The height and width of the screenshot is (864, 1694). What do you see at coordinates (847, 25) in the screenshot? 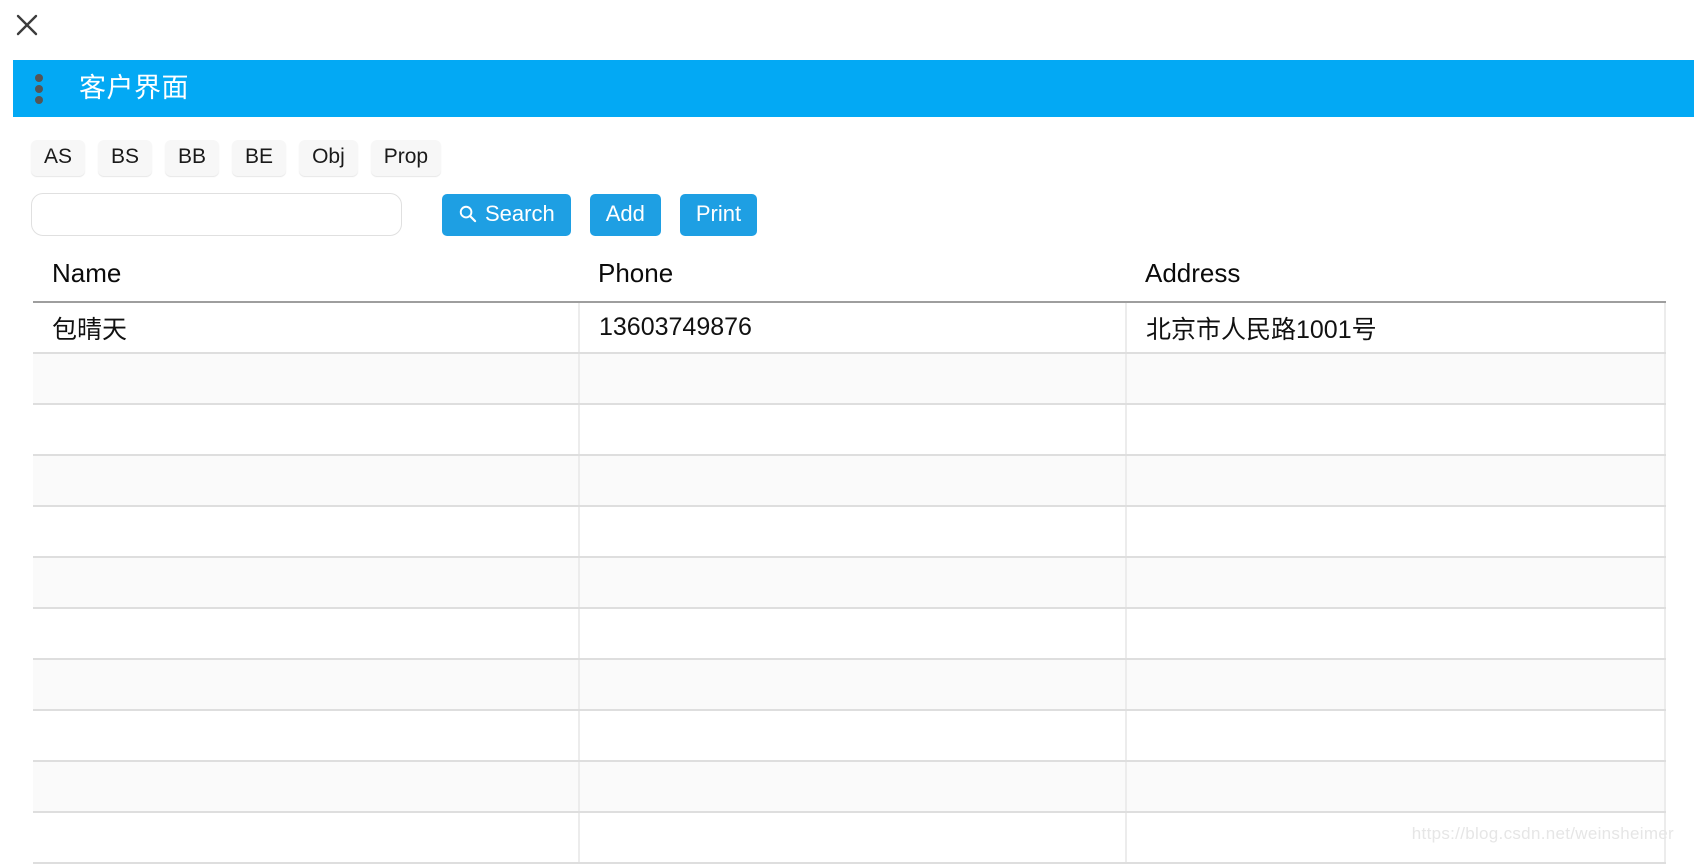
I see `window-titlebar` at bounding box center [847, 25].